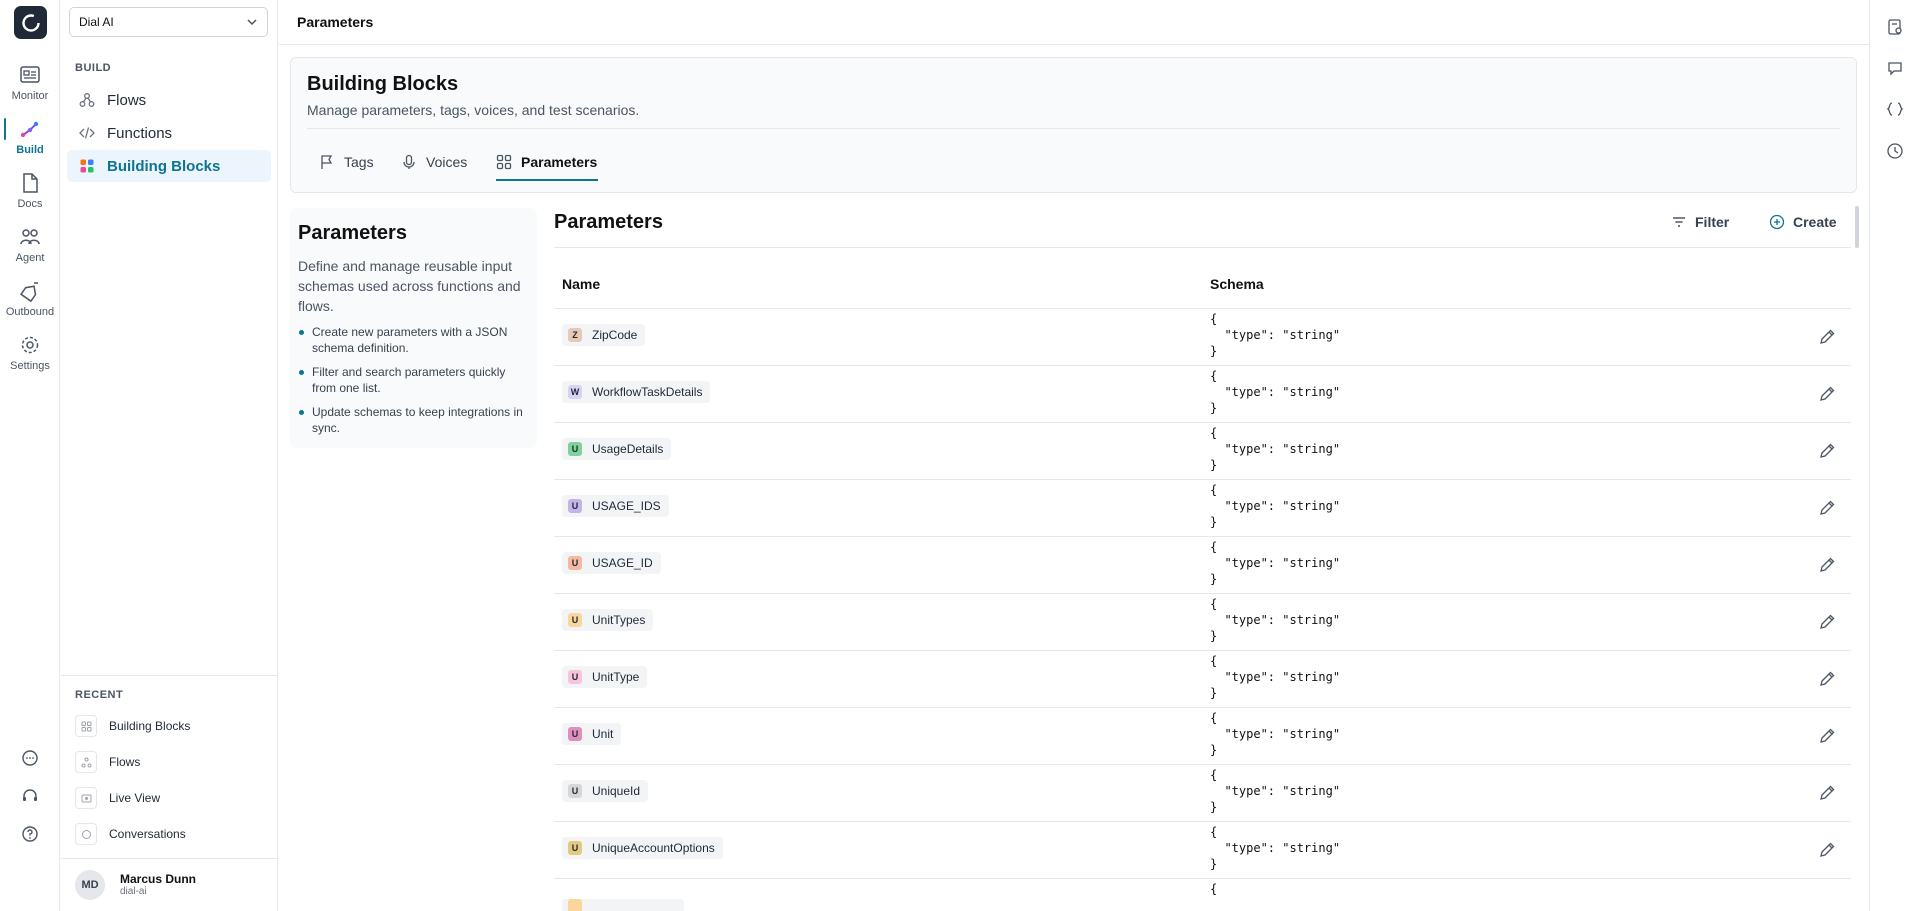 This screenshot has width=1920, height=911. What do you see at coordinates (346, 162) in the screenshot?
I see `tab-tags: Tags` at bounding box center [346, 162].